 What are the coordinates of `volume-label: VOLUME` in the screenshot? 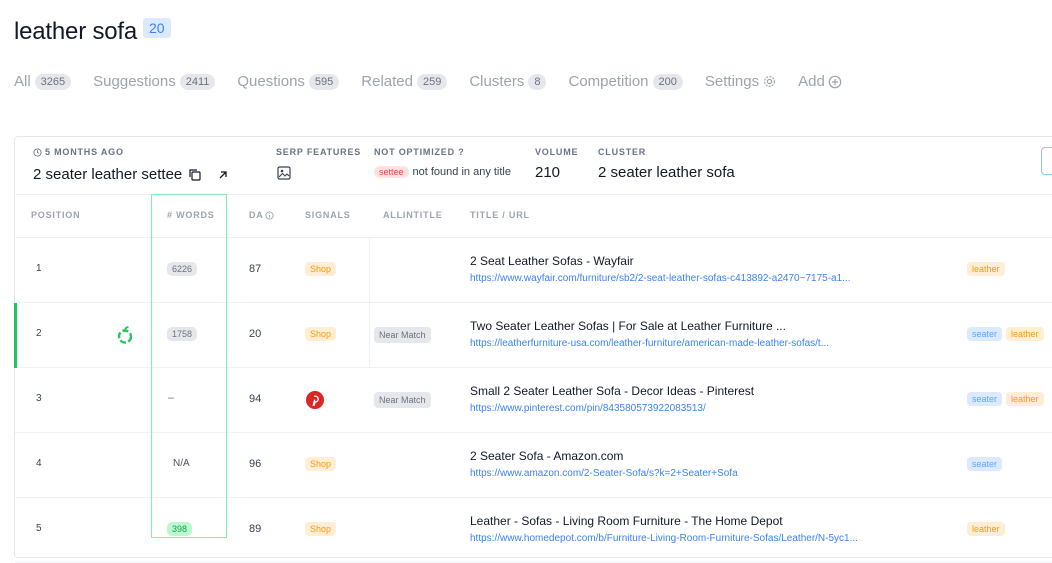 It's located at (557, 152).